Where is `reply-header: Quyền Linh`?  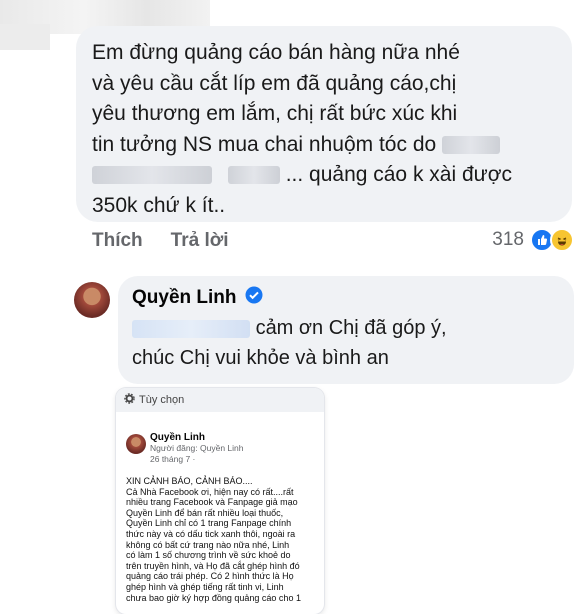
reply-header: Quyền Linh is located at coordinates (346, 297).